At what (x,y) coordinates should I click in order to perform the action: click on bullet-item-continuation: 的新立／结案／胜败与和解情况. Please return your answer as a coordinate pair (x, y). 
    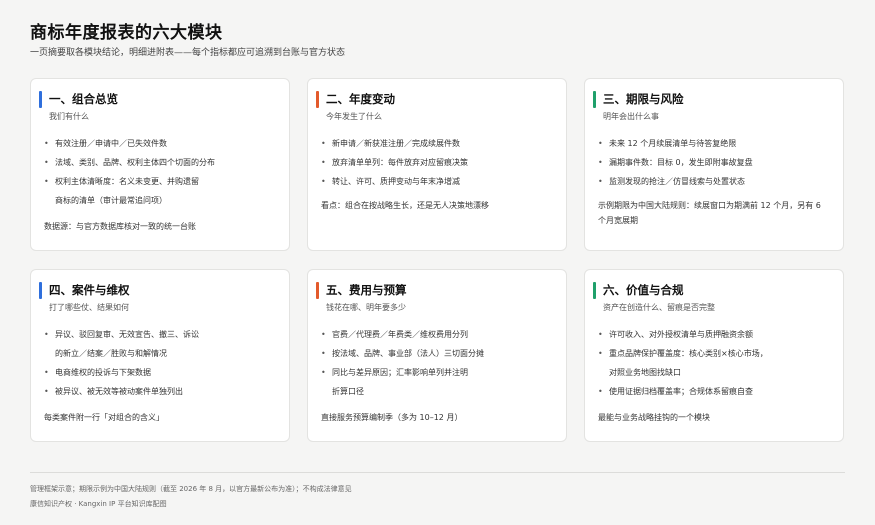
    Looking at the image, I should click on (160, 353).